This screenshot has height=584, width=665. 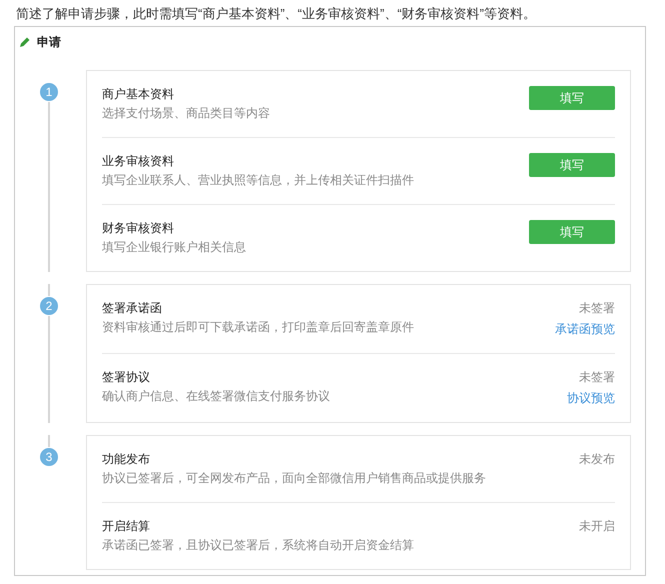 I want to click on item-title: 业务审核资料, so click(x=138, y=161).